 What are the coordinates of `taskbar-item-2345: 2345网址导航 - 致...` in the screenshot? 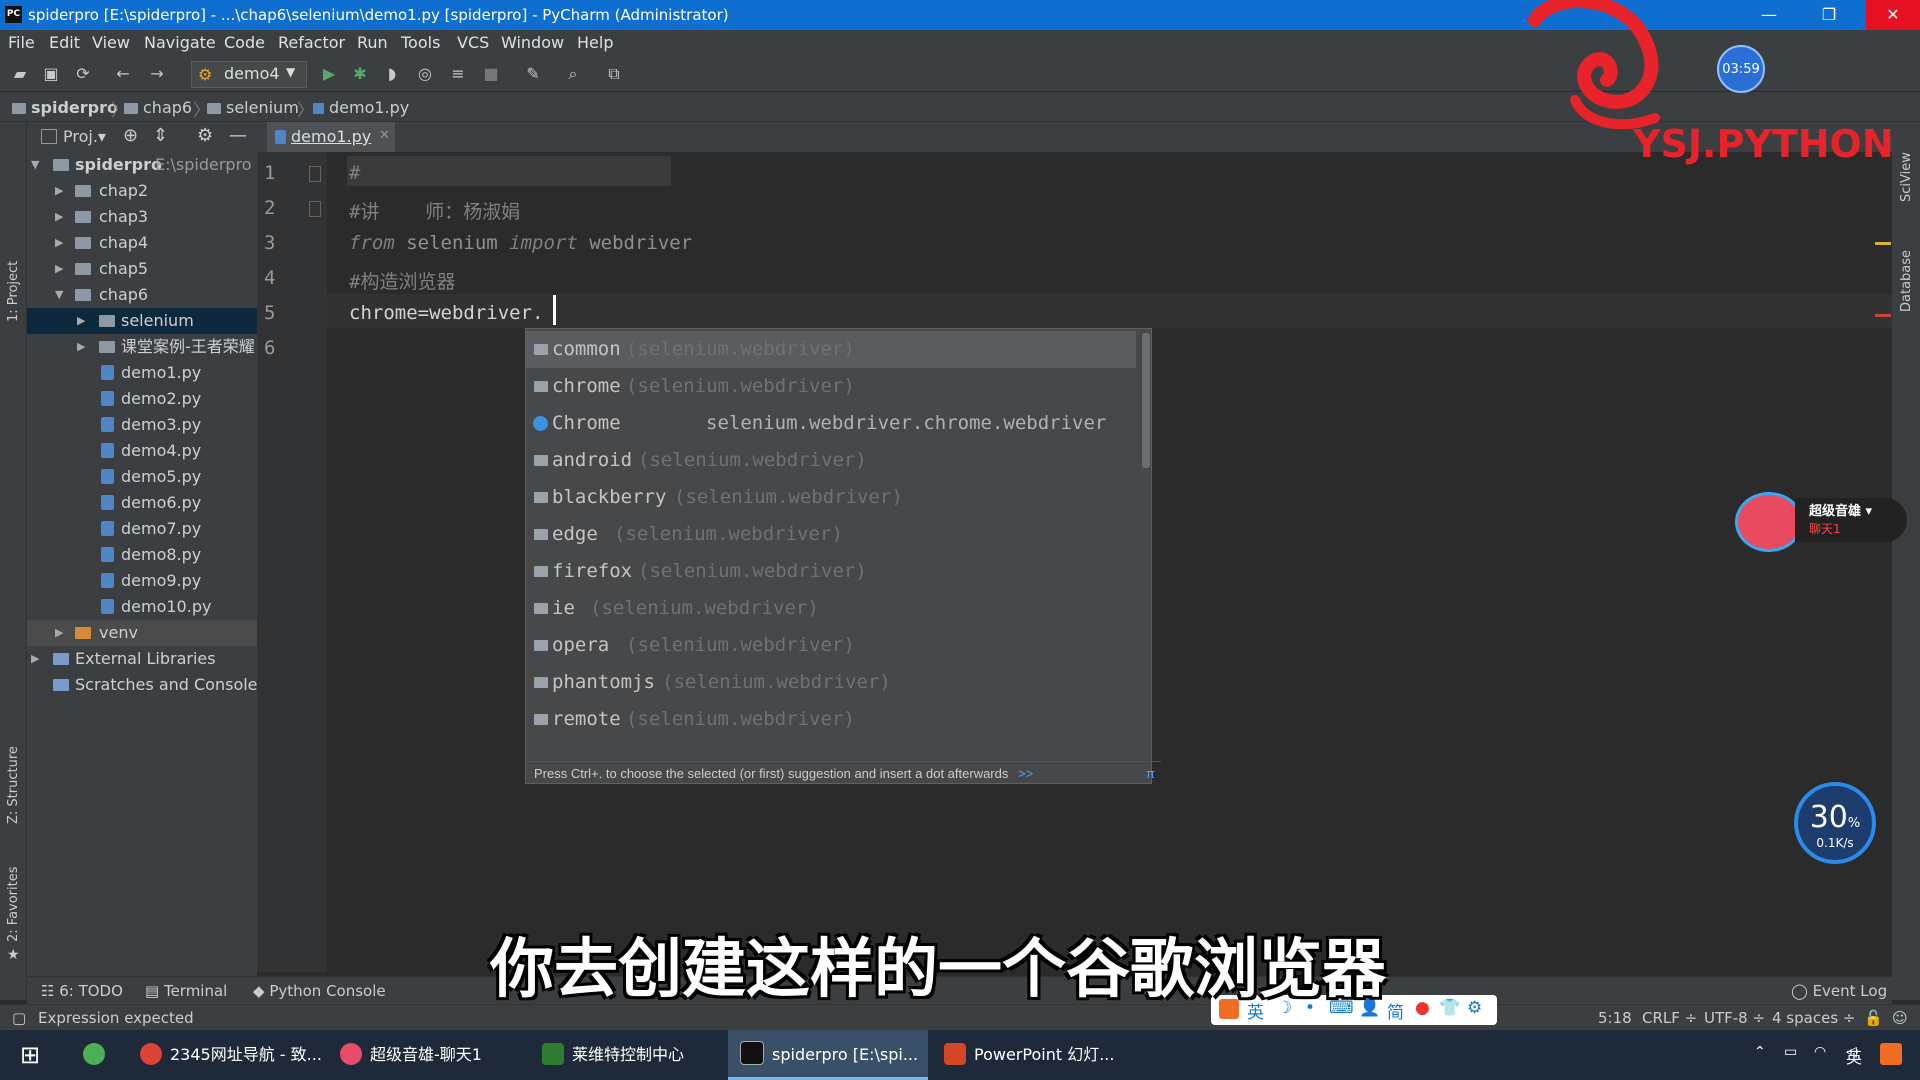 It's located at (226, 1055).